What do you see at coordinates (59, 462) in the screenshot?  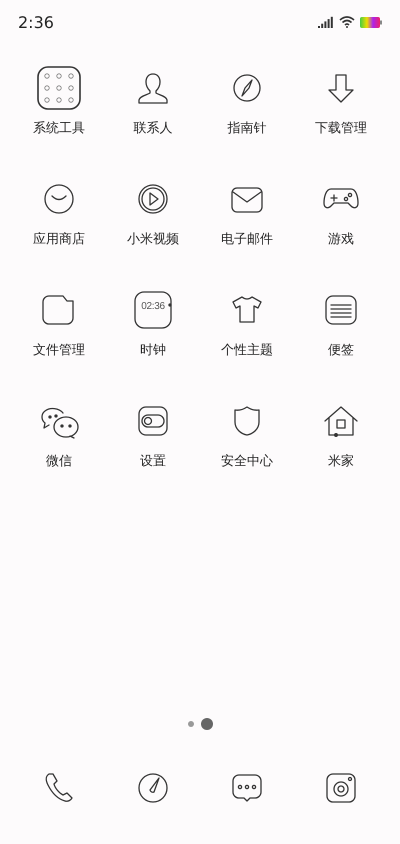 I see `app-label: 微信` at bounding box center [59, 462].